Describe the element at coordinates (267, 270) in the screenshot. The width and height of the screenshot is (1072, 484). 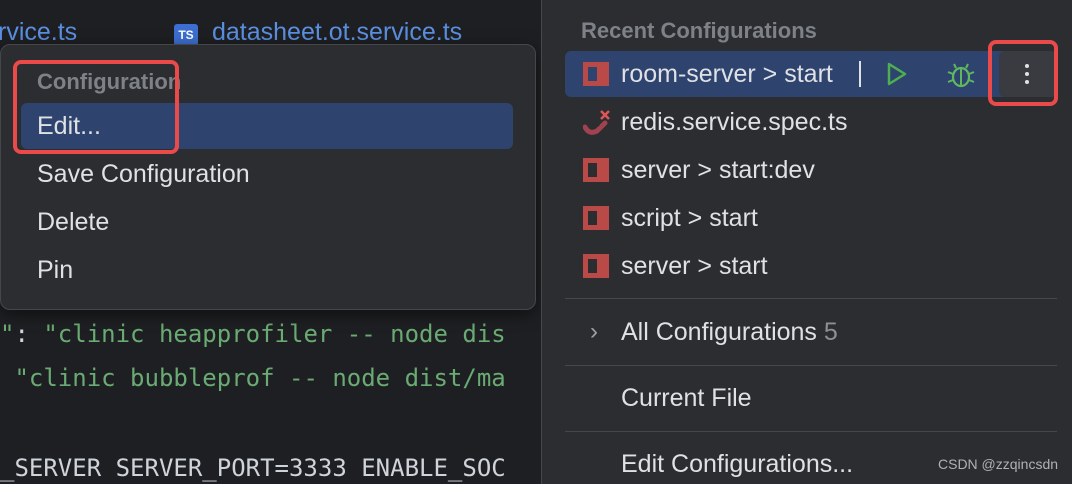
I see `pin-menu-item: Pin` at that location.